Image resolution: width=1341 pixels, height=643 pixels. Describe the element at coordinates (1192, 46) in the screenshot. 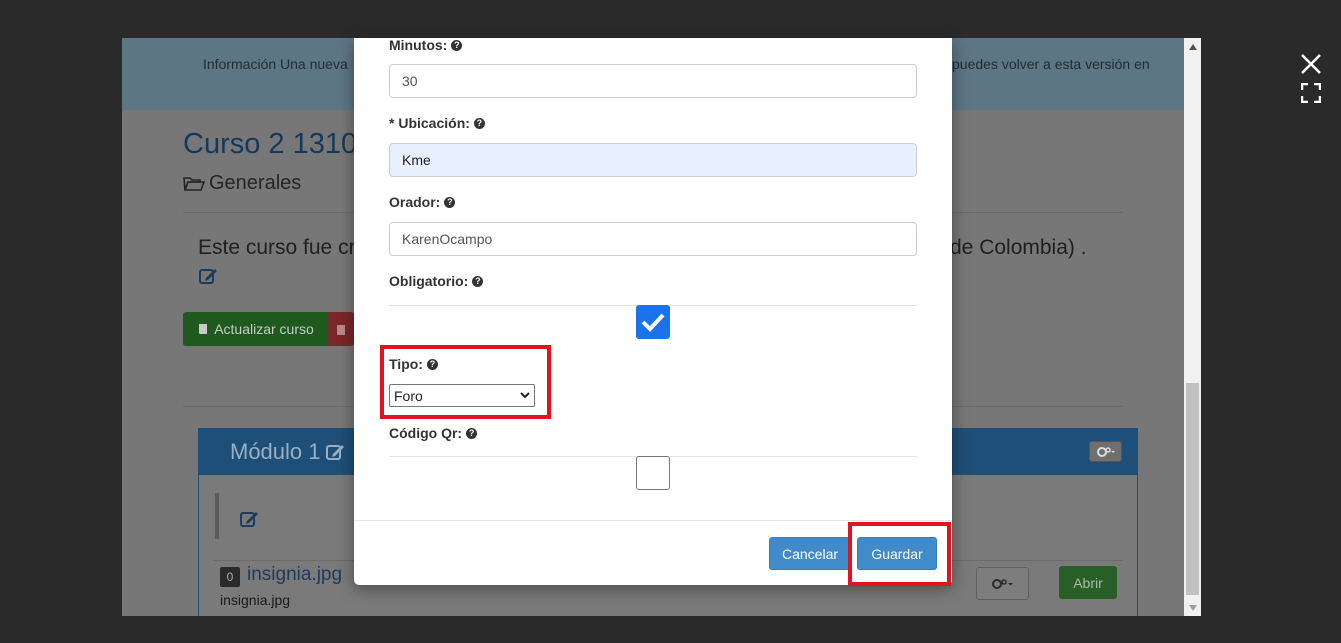

I see `scroll-up-arrow-icon` at that location.